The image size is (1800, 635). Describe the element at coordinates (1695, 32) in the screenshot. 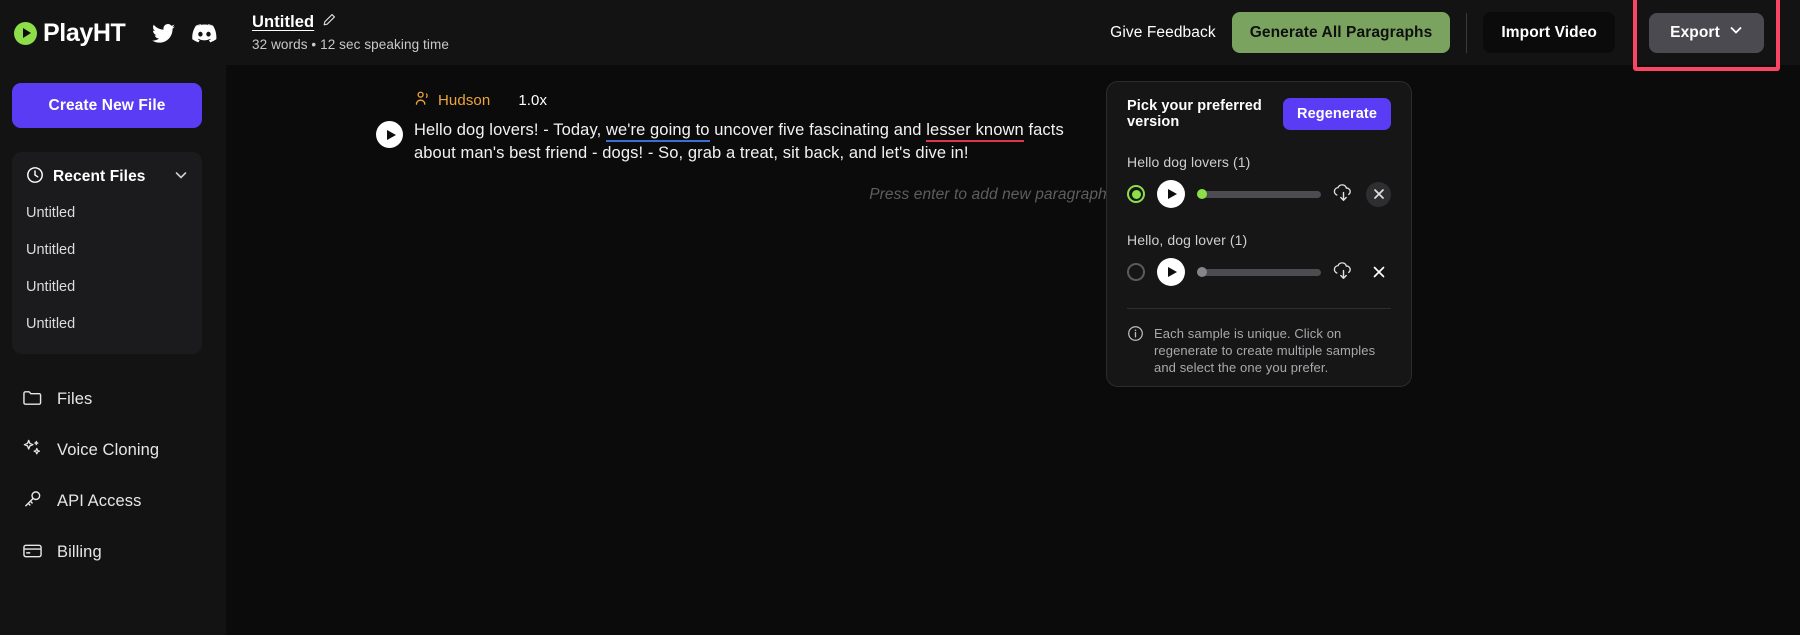

I see `export-button-label: Export` at that location.